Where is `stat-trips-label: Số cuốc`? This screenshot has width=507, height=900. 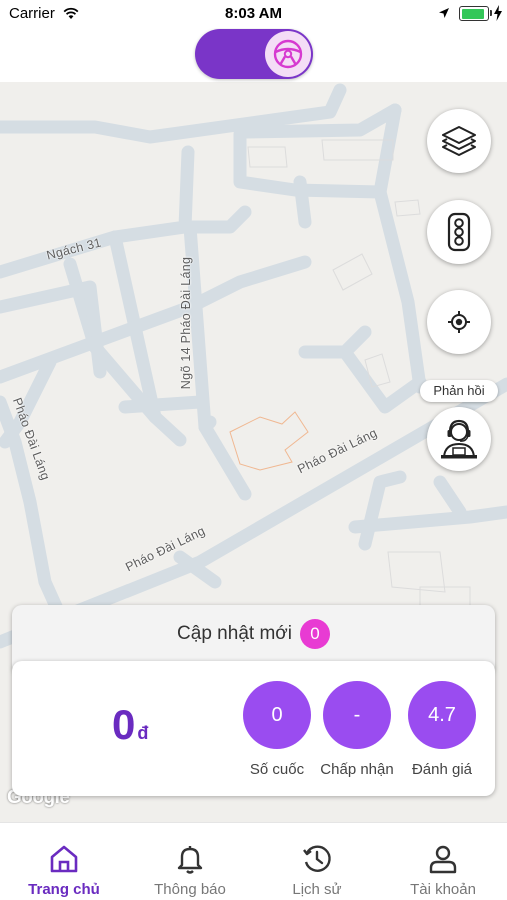 stat-trips-label: Số cuốc is located at coordinates (277, 769).